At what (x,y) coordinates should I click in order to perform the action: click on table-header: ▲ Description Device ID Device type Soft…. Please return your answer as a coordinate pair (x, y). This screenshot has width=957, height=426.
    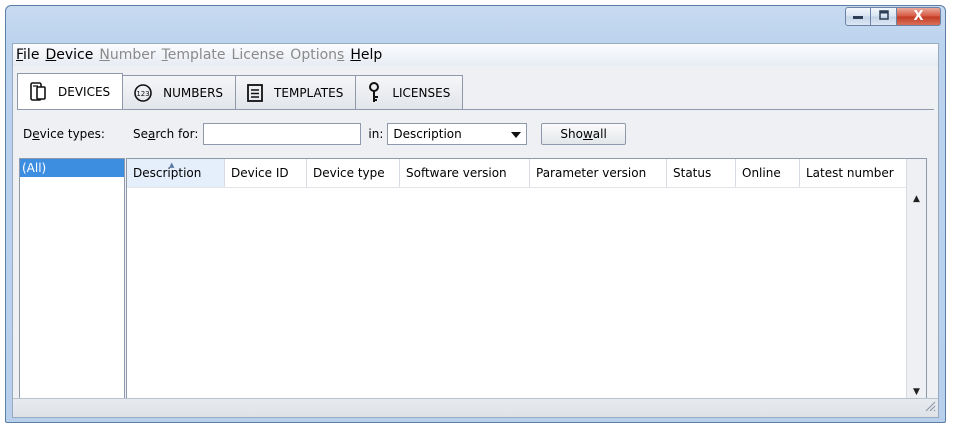
    Looking at the image, I should click on (526, 173).